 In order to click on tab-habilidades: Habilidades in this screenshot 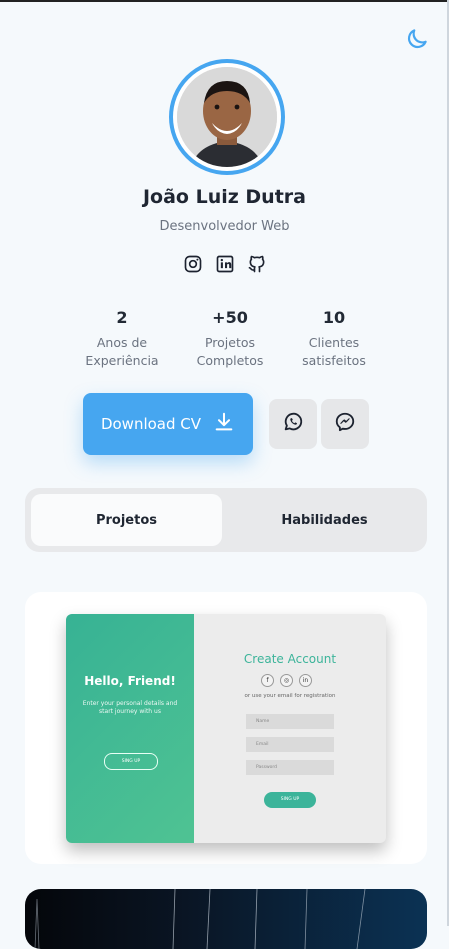, I will do `click(324, 520)`.